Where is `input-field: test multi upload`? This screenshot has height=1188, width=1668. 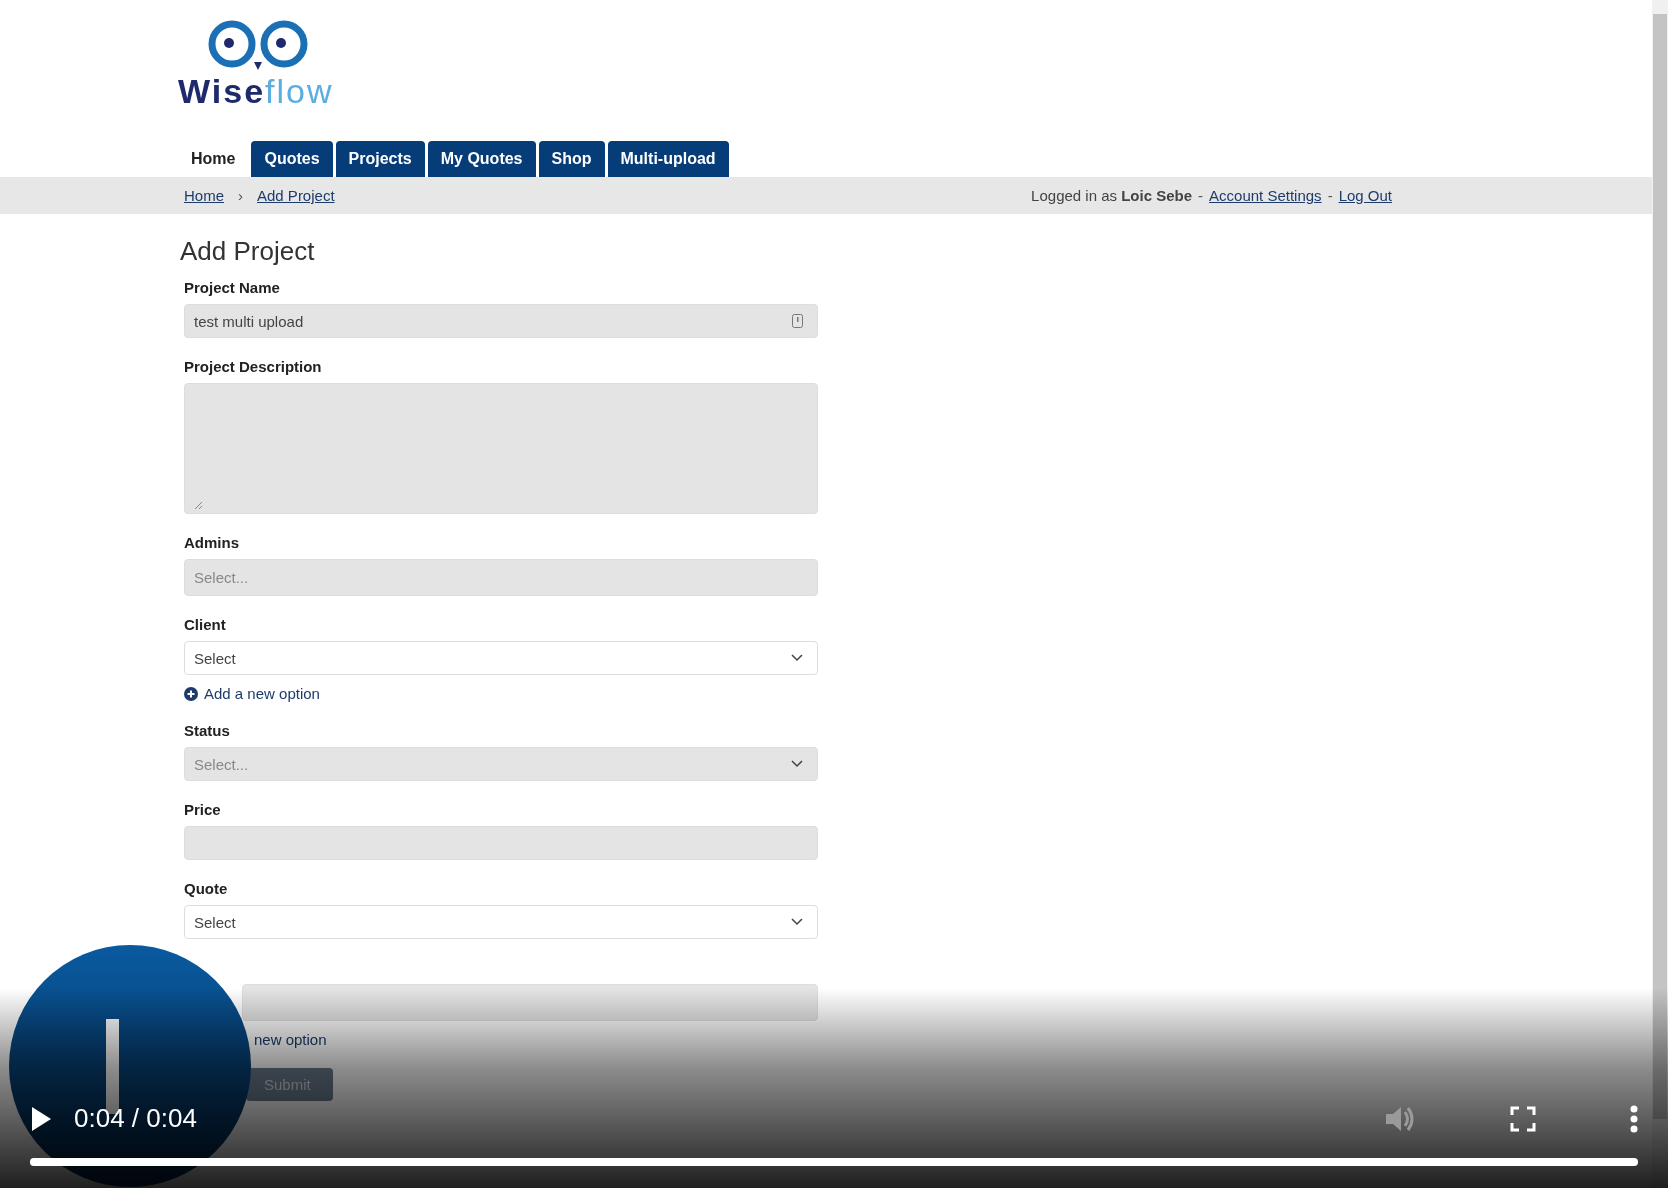
input-field: test multi upload is located at coordinates (501, 321).